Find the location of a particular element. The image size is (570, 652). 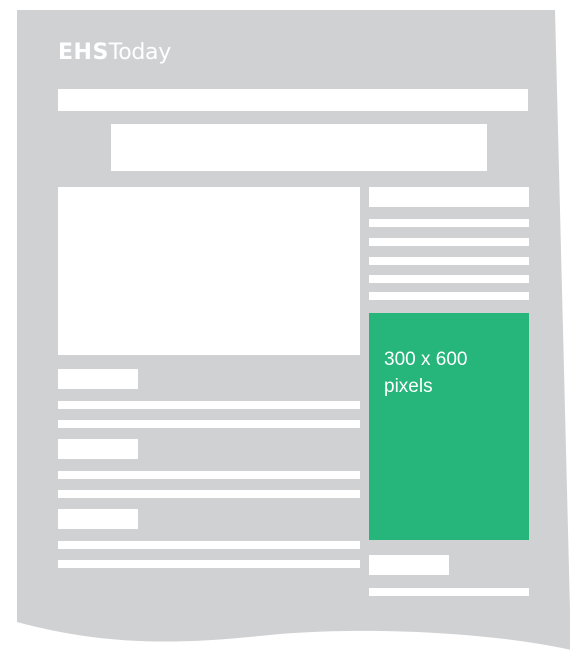

ehs-today-logo: EHSToday is located at coordinates (114, 53).